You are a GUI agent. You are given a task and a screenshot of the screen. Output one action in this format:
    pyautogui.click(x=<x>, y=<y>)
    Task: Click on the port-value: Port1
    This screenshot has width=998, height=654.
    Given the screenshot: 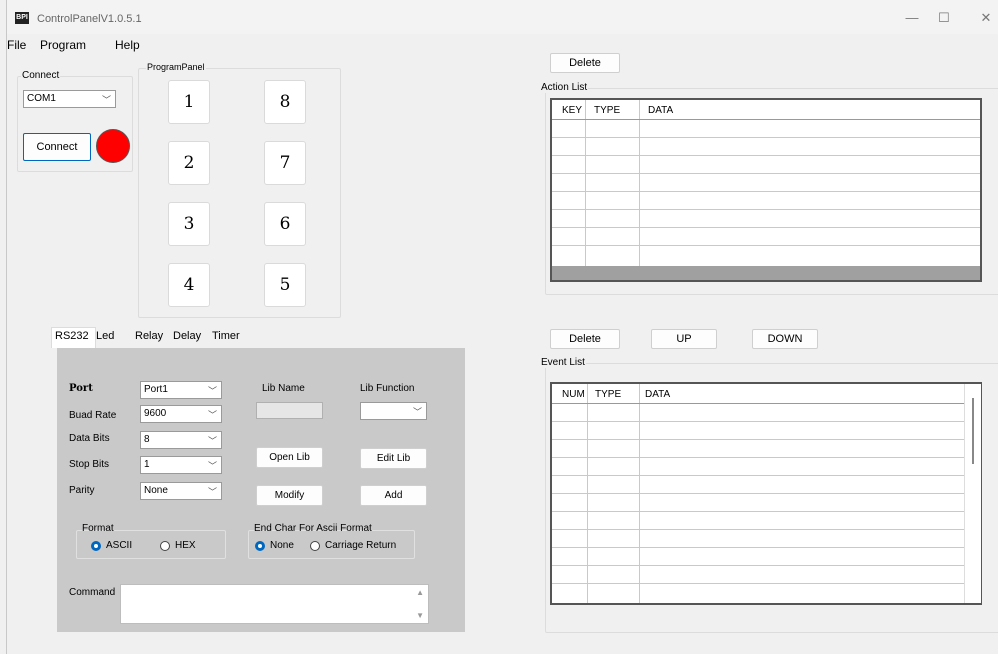 What is the action you would take?
    pyautogui.click(x=156, y=389)
    